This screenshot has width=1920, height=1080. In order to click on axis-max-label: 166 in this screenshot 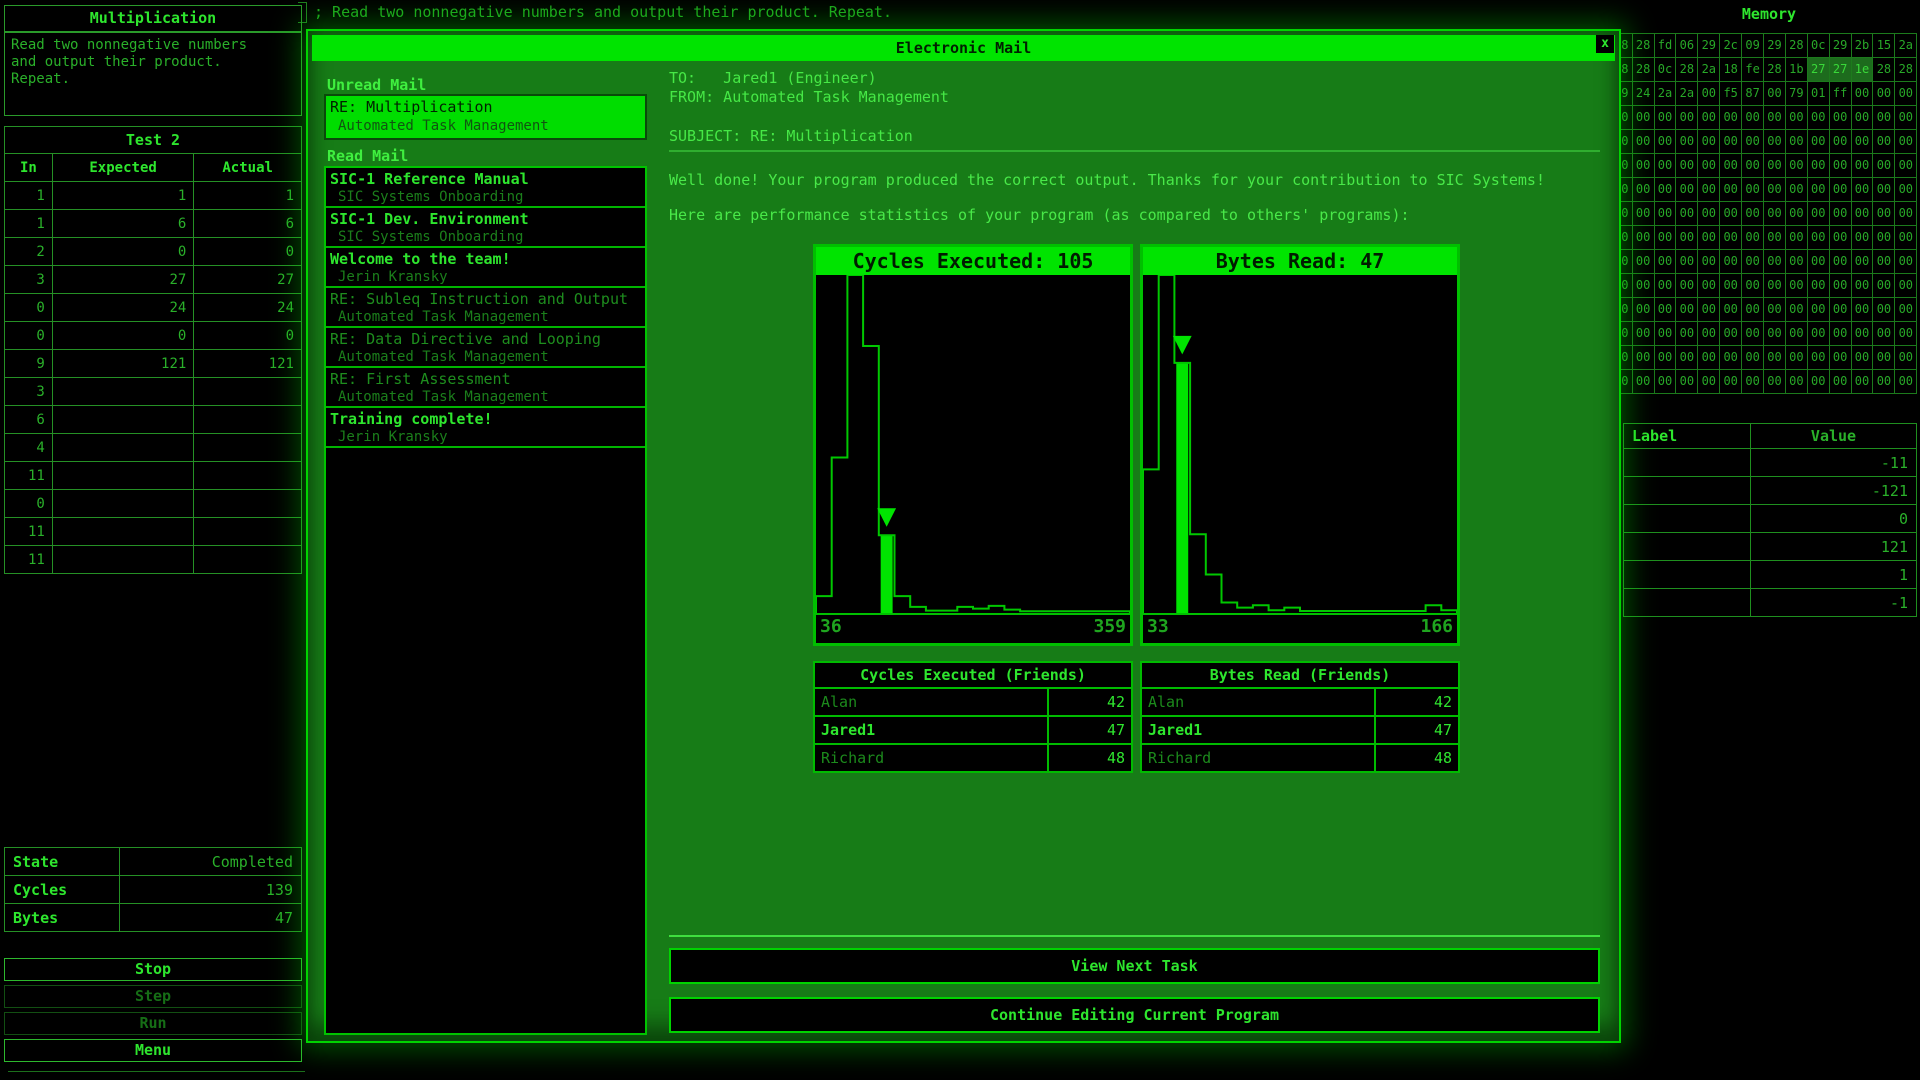, I will do `click(1436, 626)`.